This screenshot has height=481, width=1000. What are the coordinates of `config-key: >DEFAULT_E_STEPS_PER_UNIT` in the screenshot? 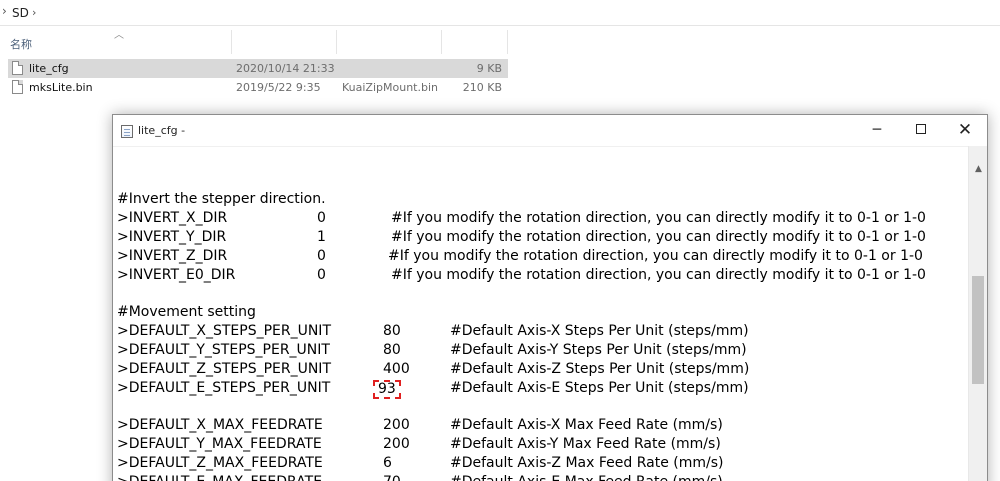 It's located at (224, 388).